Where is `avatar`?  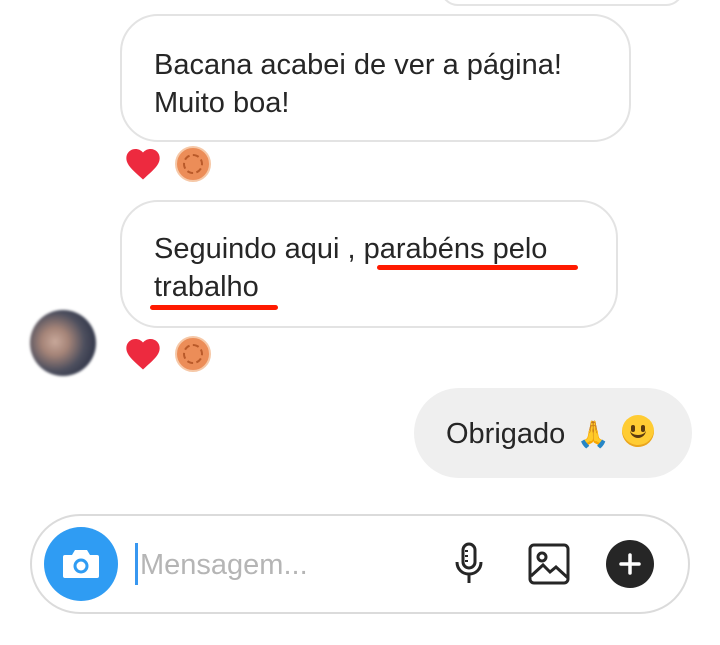
avatar is located at coordinates (63, 343).